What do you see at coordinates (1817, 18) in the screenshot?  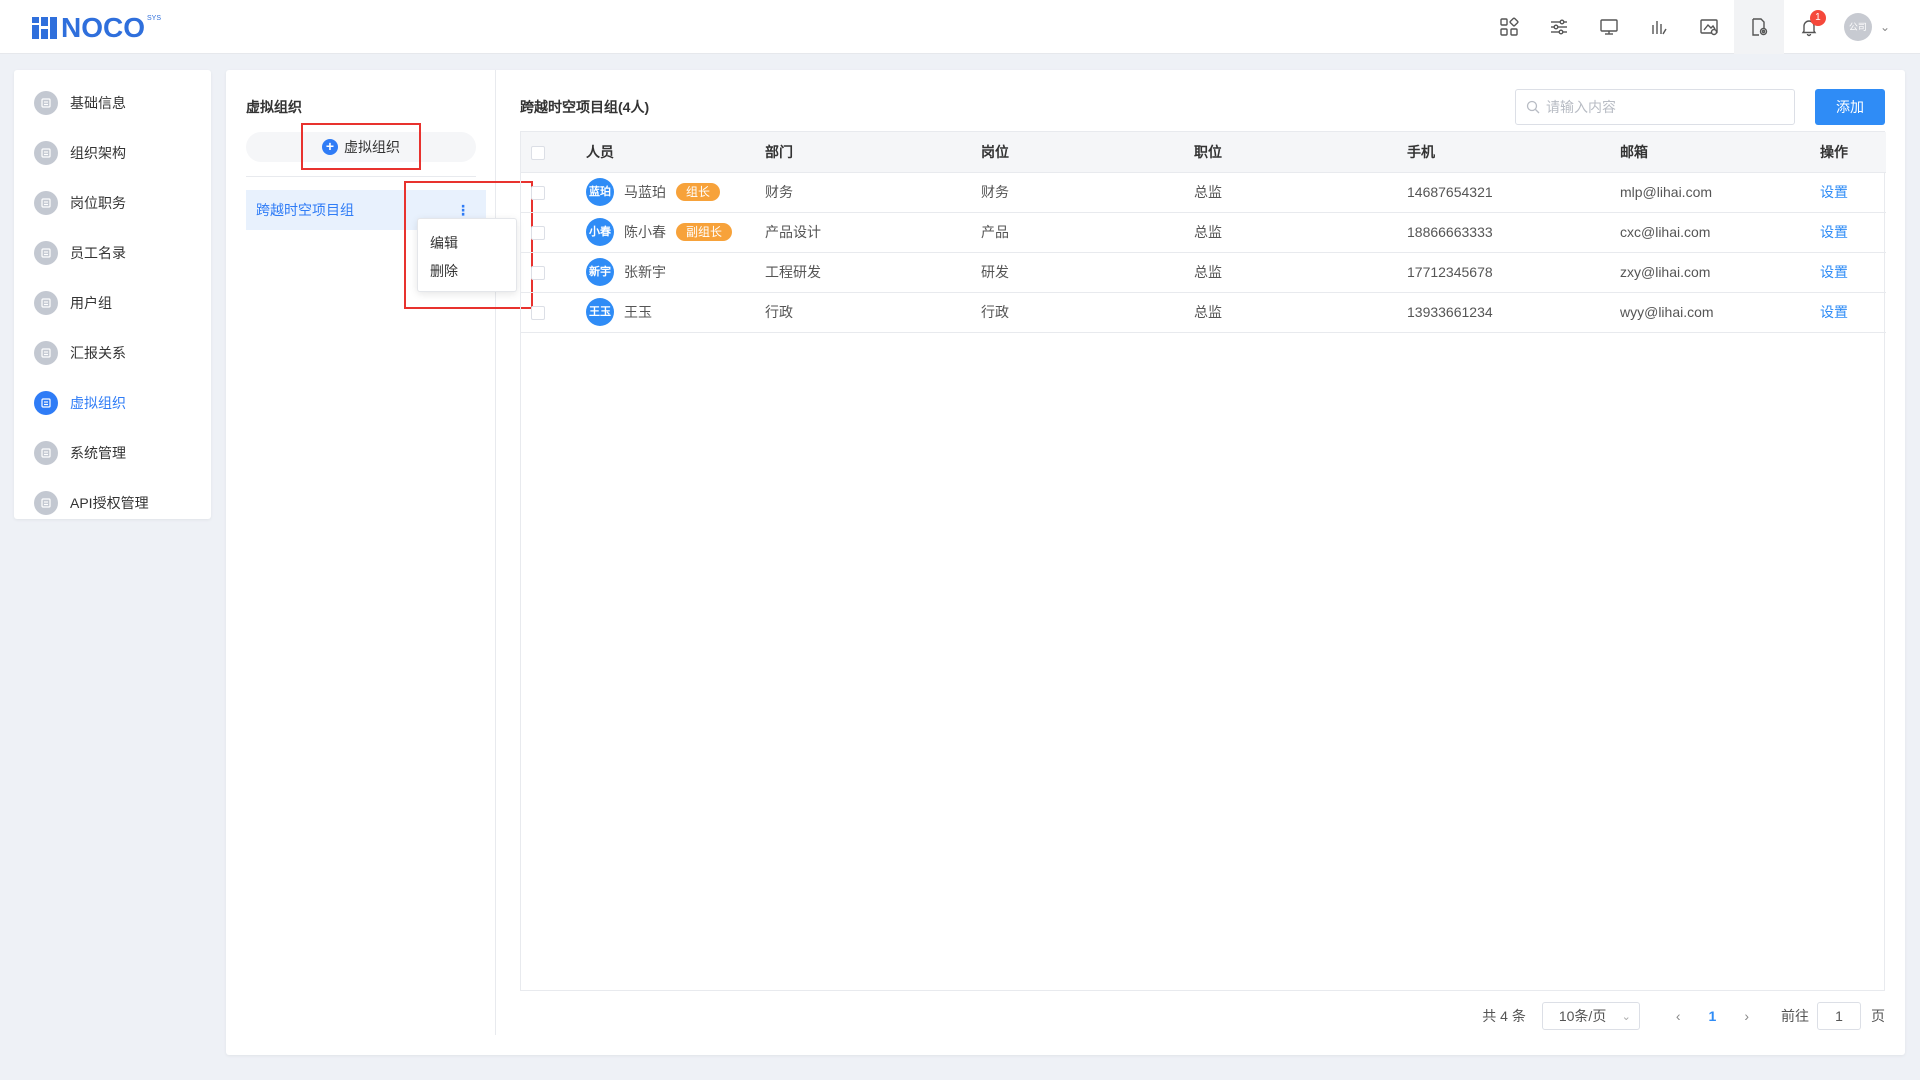 I see `notification-badge: 1` at bounding box center [1817, 18].